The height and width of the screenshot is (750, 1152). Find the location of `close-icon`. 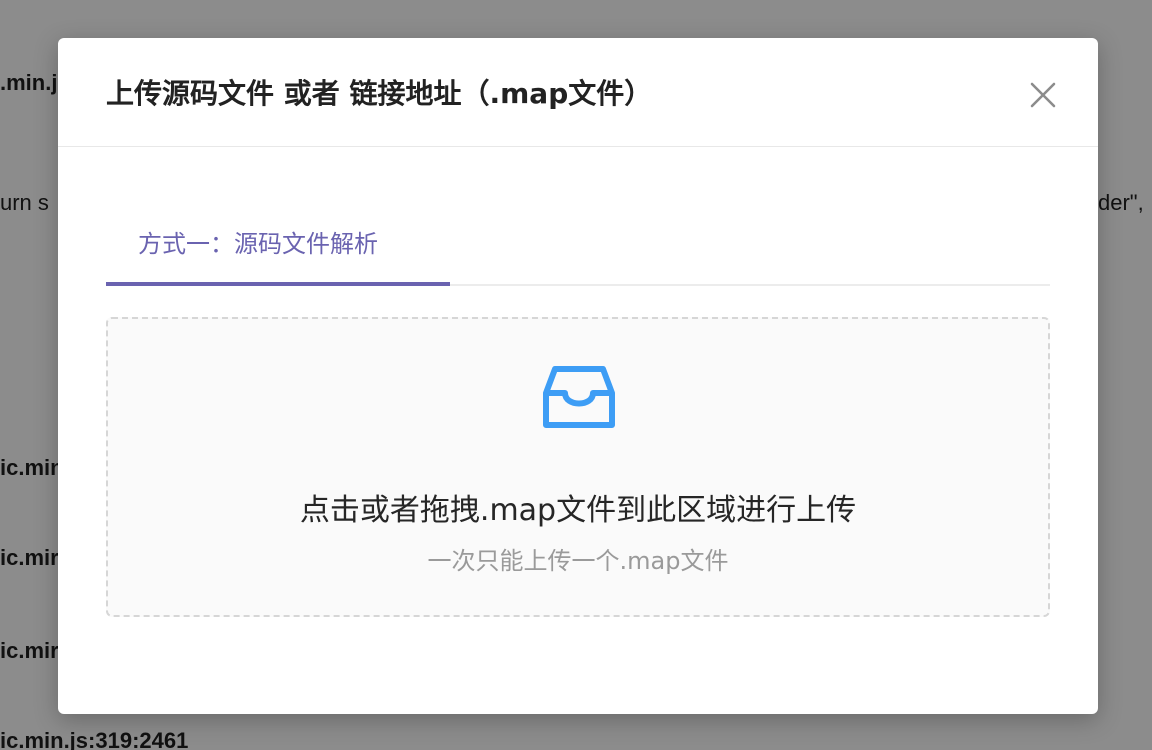

close-icon is located at coordinates (1043, 95).